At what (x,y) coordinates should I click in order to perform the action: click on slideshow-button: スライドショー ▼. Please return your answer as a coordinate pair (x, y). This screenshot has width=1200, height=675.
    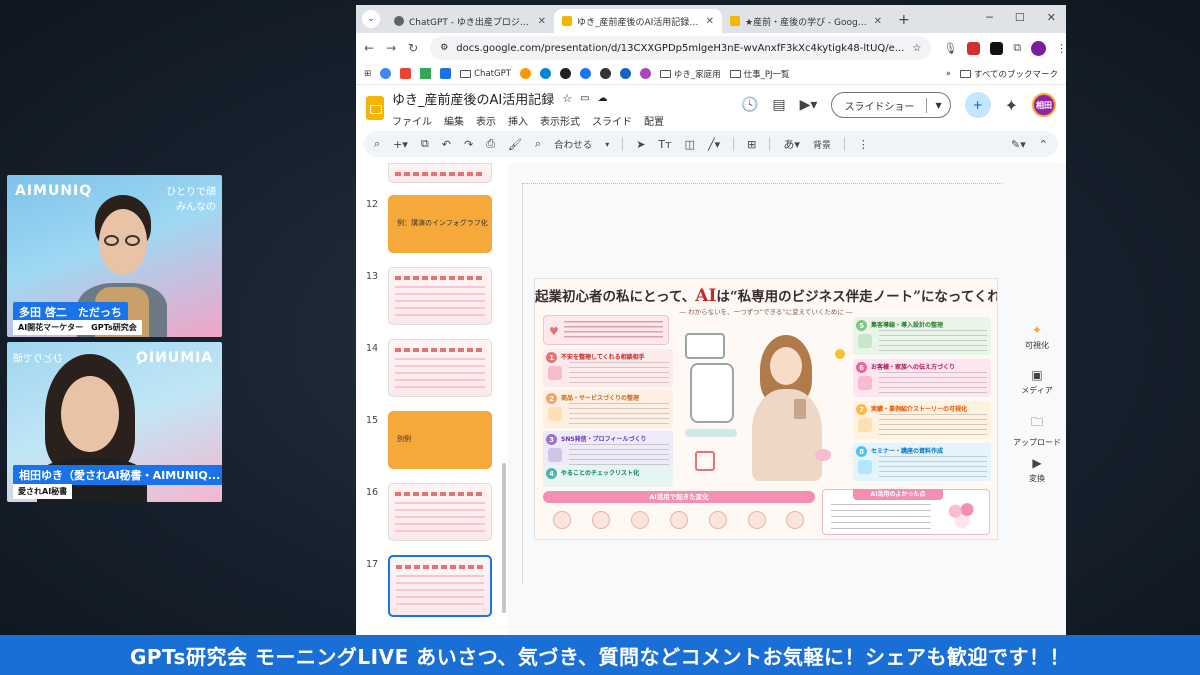
    Looking at the image, I should click on (891, 105).